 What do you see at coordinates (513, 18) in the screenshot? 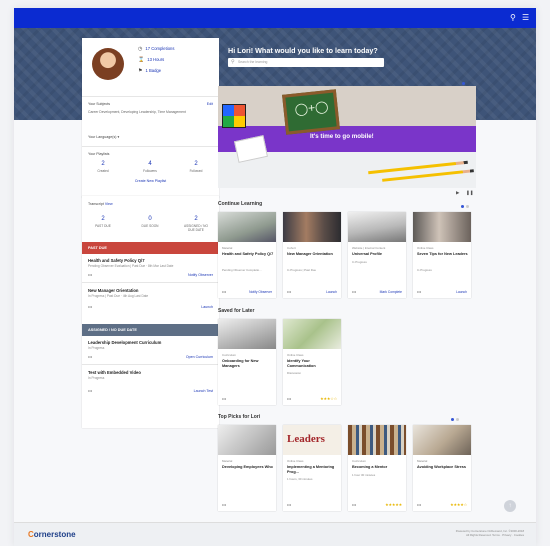
I see `search-icon: ⚲` at bounding box center [513, 18].